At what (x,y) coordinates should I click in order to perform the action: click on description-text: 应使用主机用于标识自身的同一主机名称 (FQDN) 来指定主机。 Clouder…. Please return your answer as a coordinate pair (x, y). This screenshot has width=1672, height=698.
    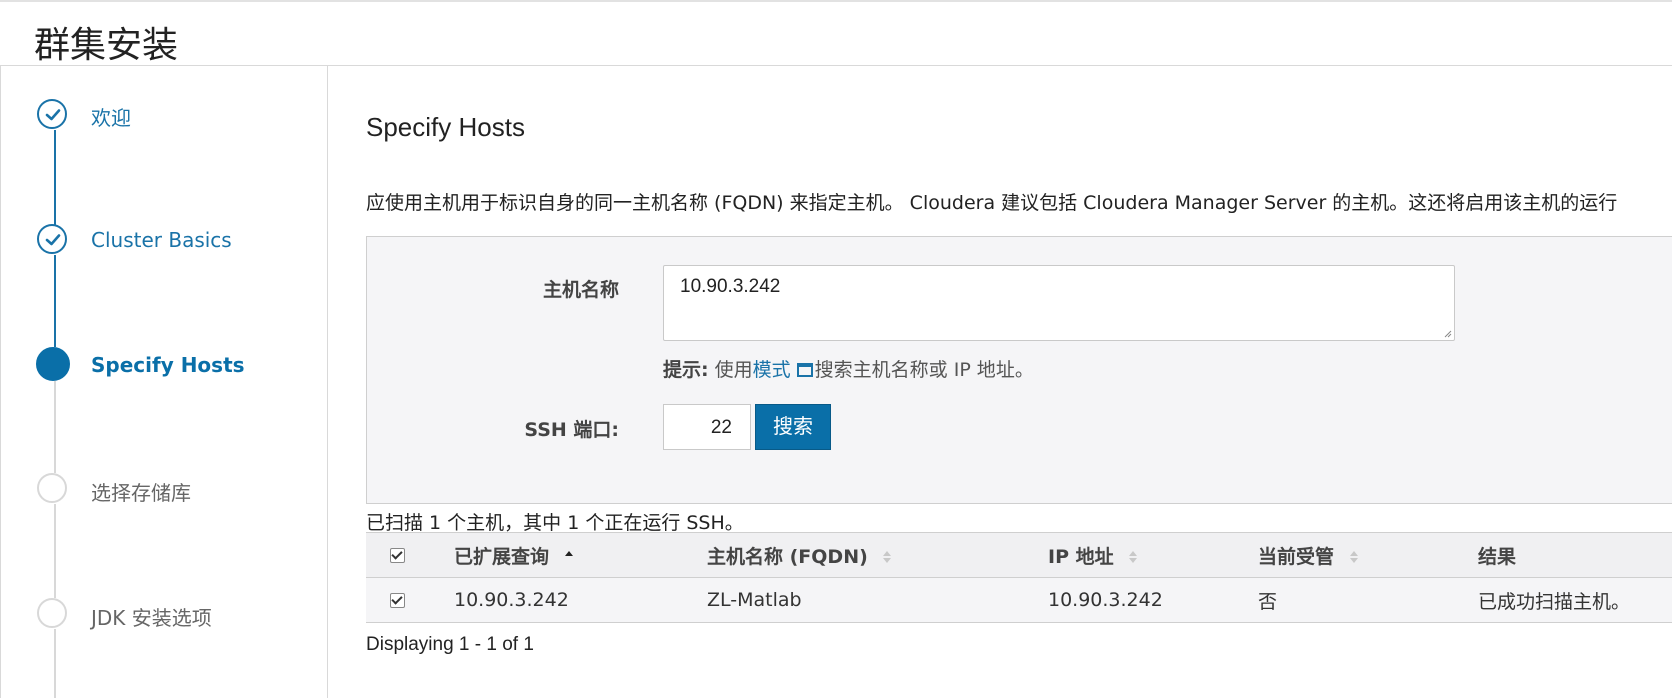
    Looking at the image, I should click on (992, 203).